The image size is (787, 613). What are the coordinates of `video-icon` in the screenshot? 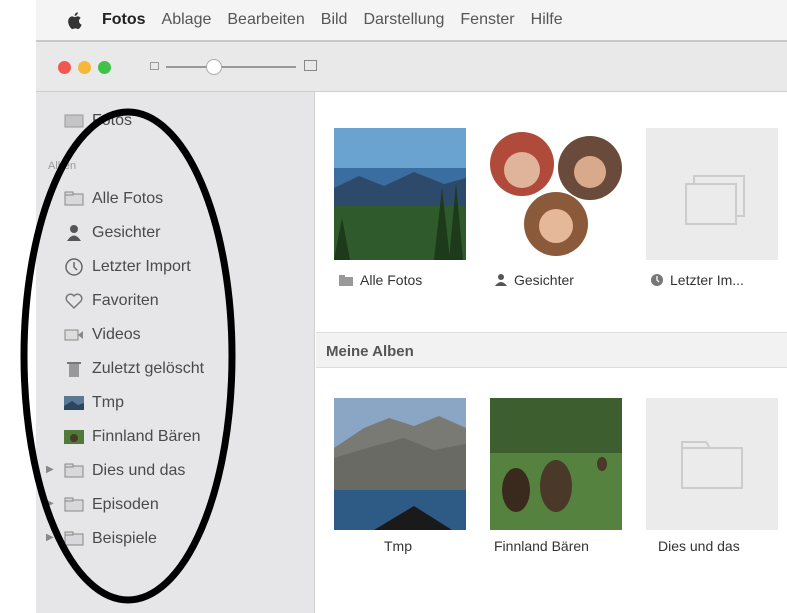 It's located at (74, 335).